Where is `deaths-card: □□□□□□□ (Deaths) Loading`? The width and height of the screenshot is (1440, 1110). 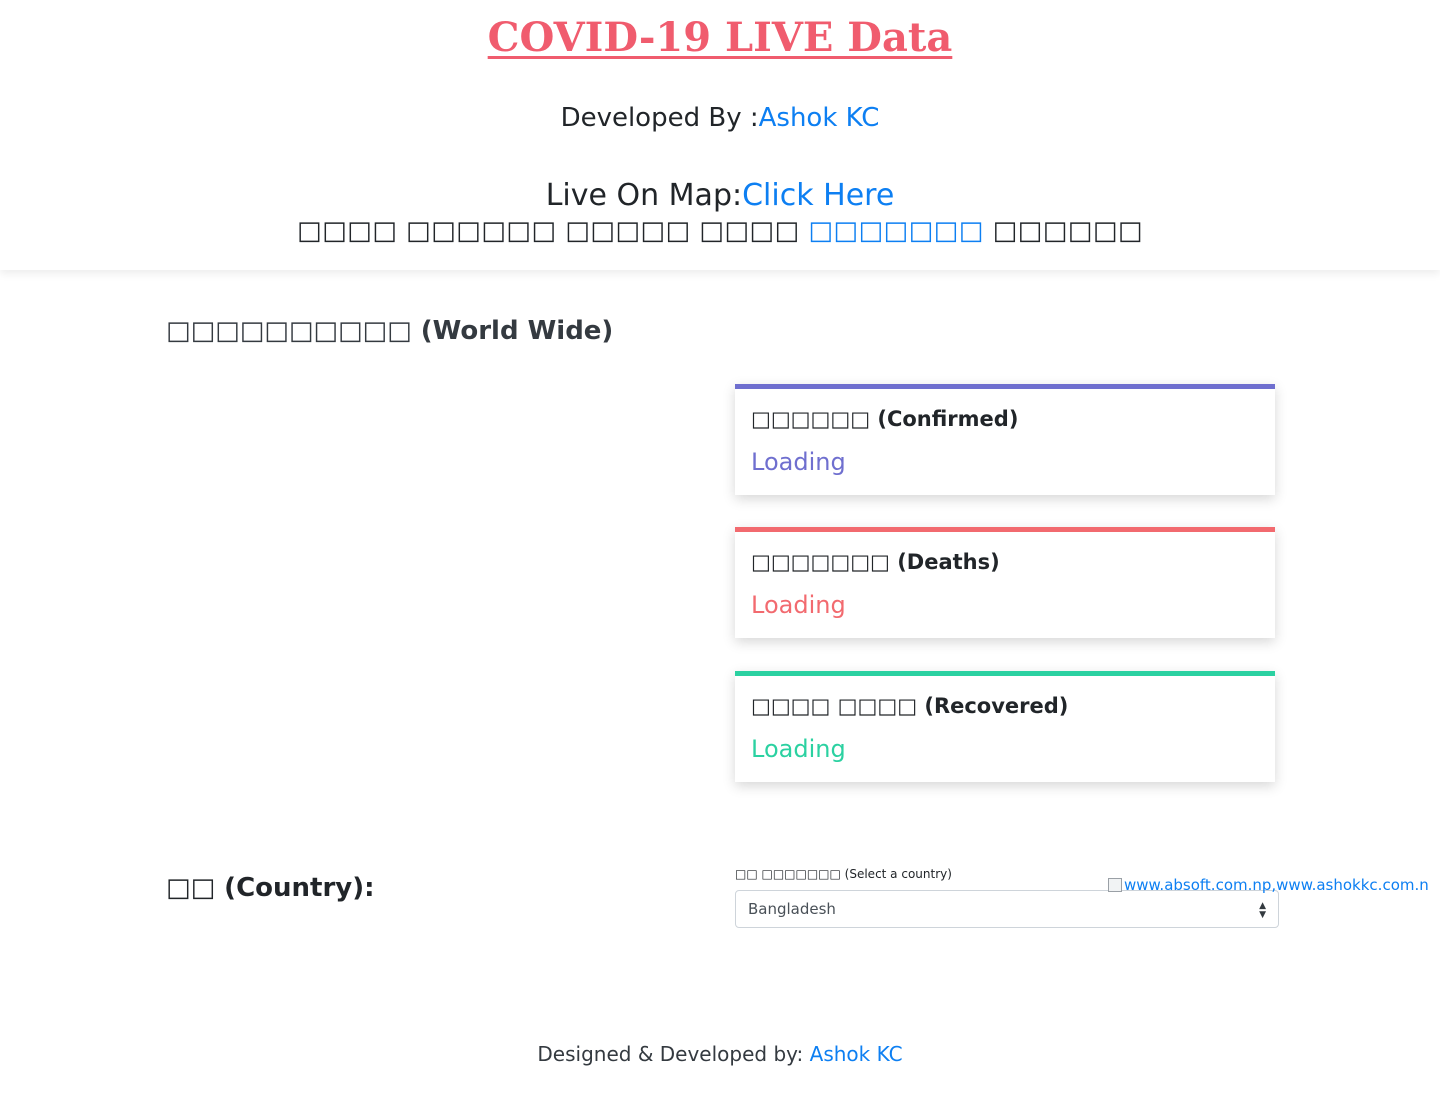 deaths-card: □□□□□□□ (Deaths) Loading is located at coordinates (1005, 582).